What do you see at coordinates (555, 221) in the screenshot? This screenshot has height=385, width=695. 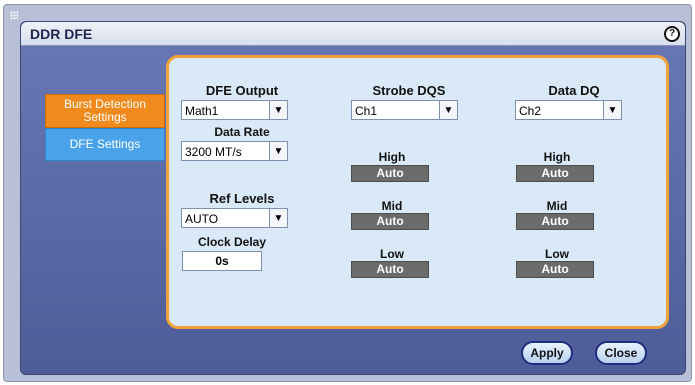 I see `dq-mid-value: Auto` at bounding box center [555, 221].